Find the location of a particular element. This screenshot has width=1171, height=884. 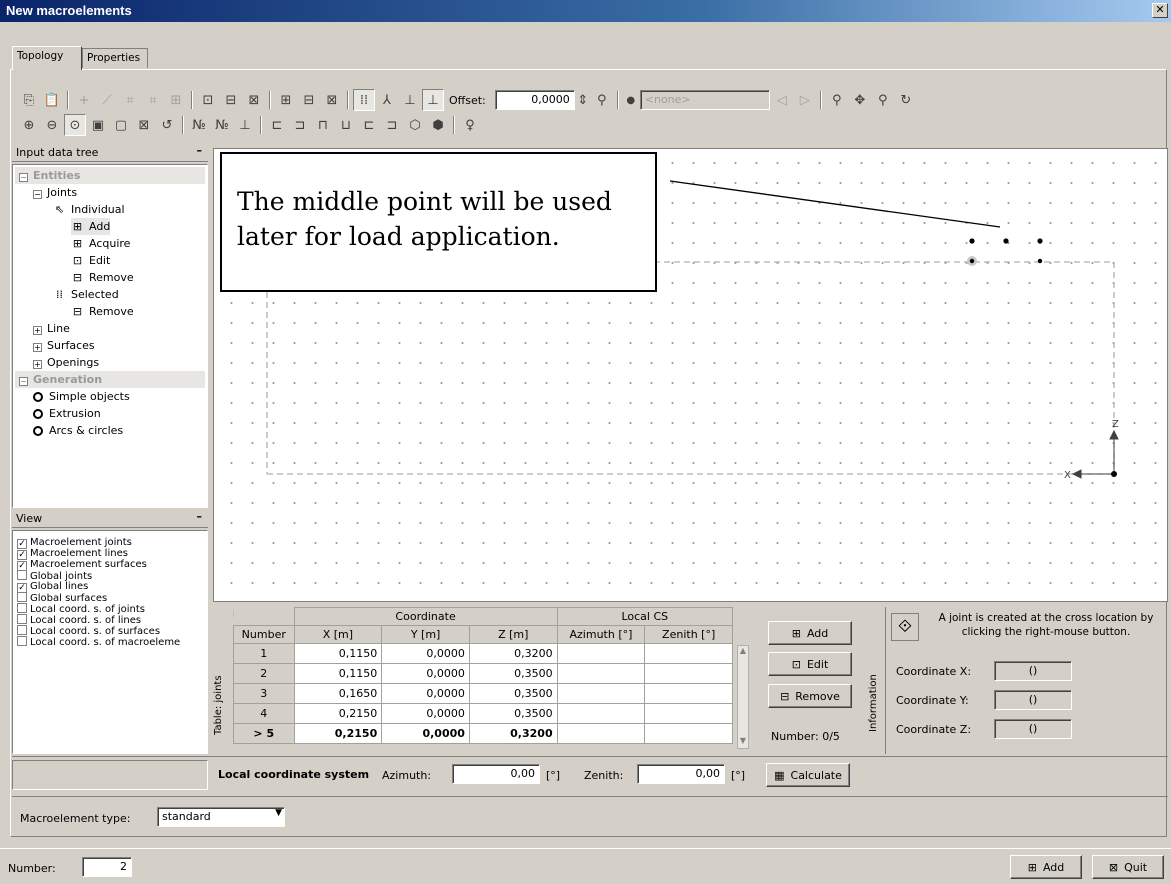

offset-input: 0,0000 is located at coordinates (534, 100).